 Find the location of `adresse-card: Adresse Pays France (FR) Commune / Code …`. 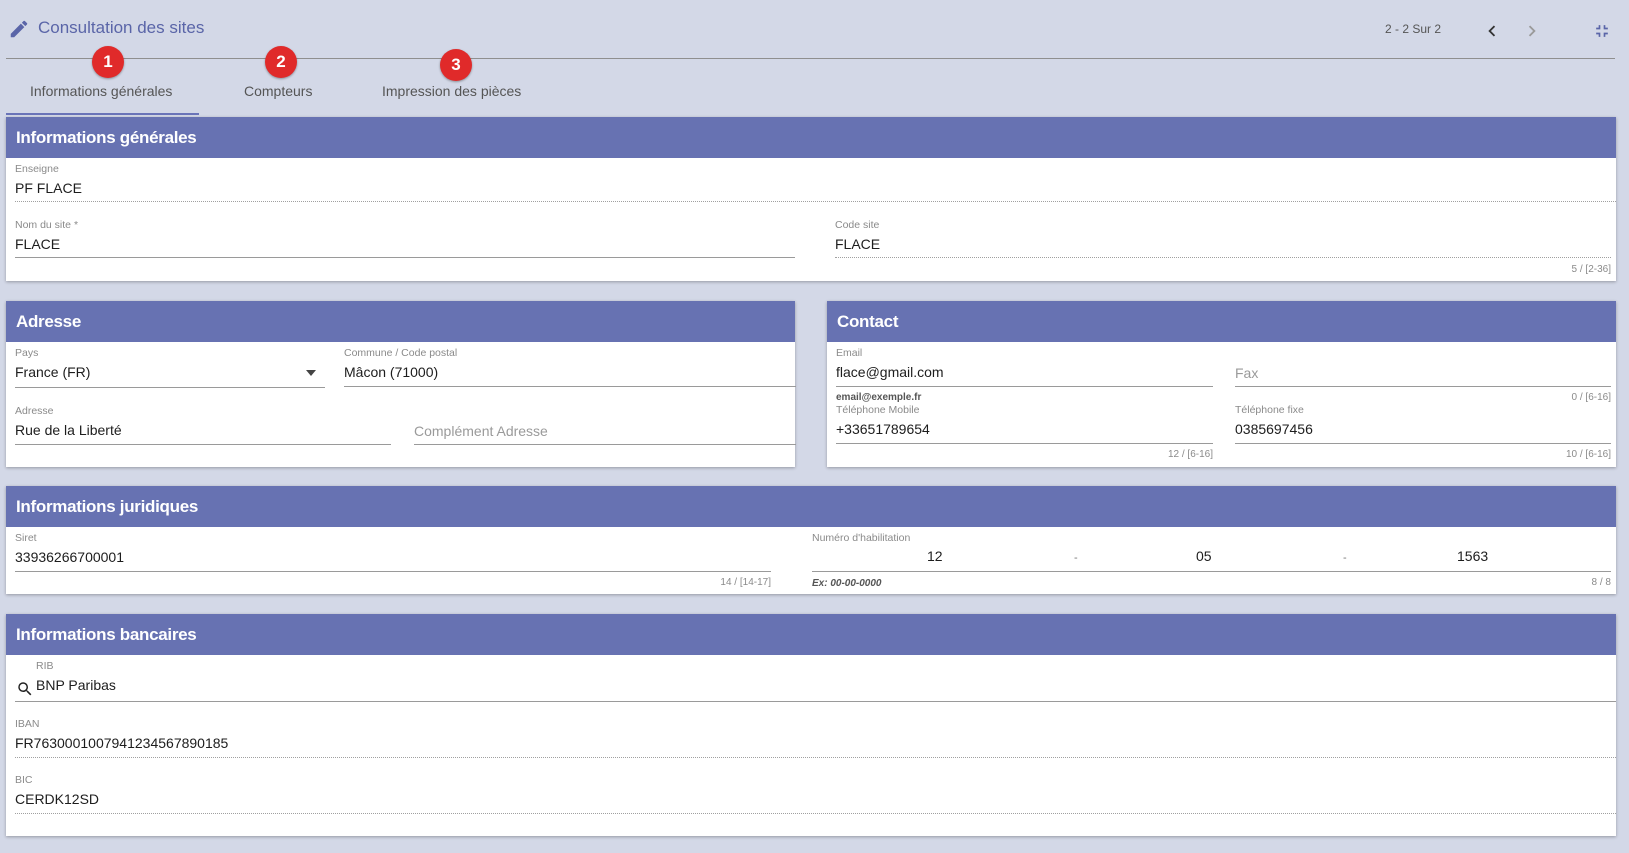

adresse-card: Adresse Pays France (FR) Commune / Code … is located at coordinates (401, 384).